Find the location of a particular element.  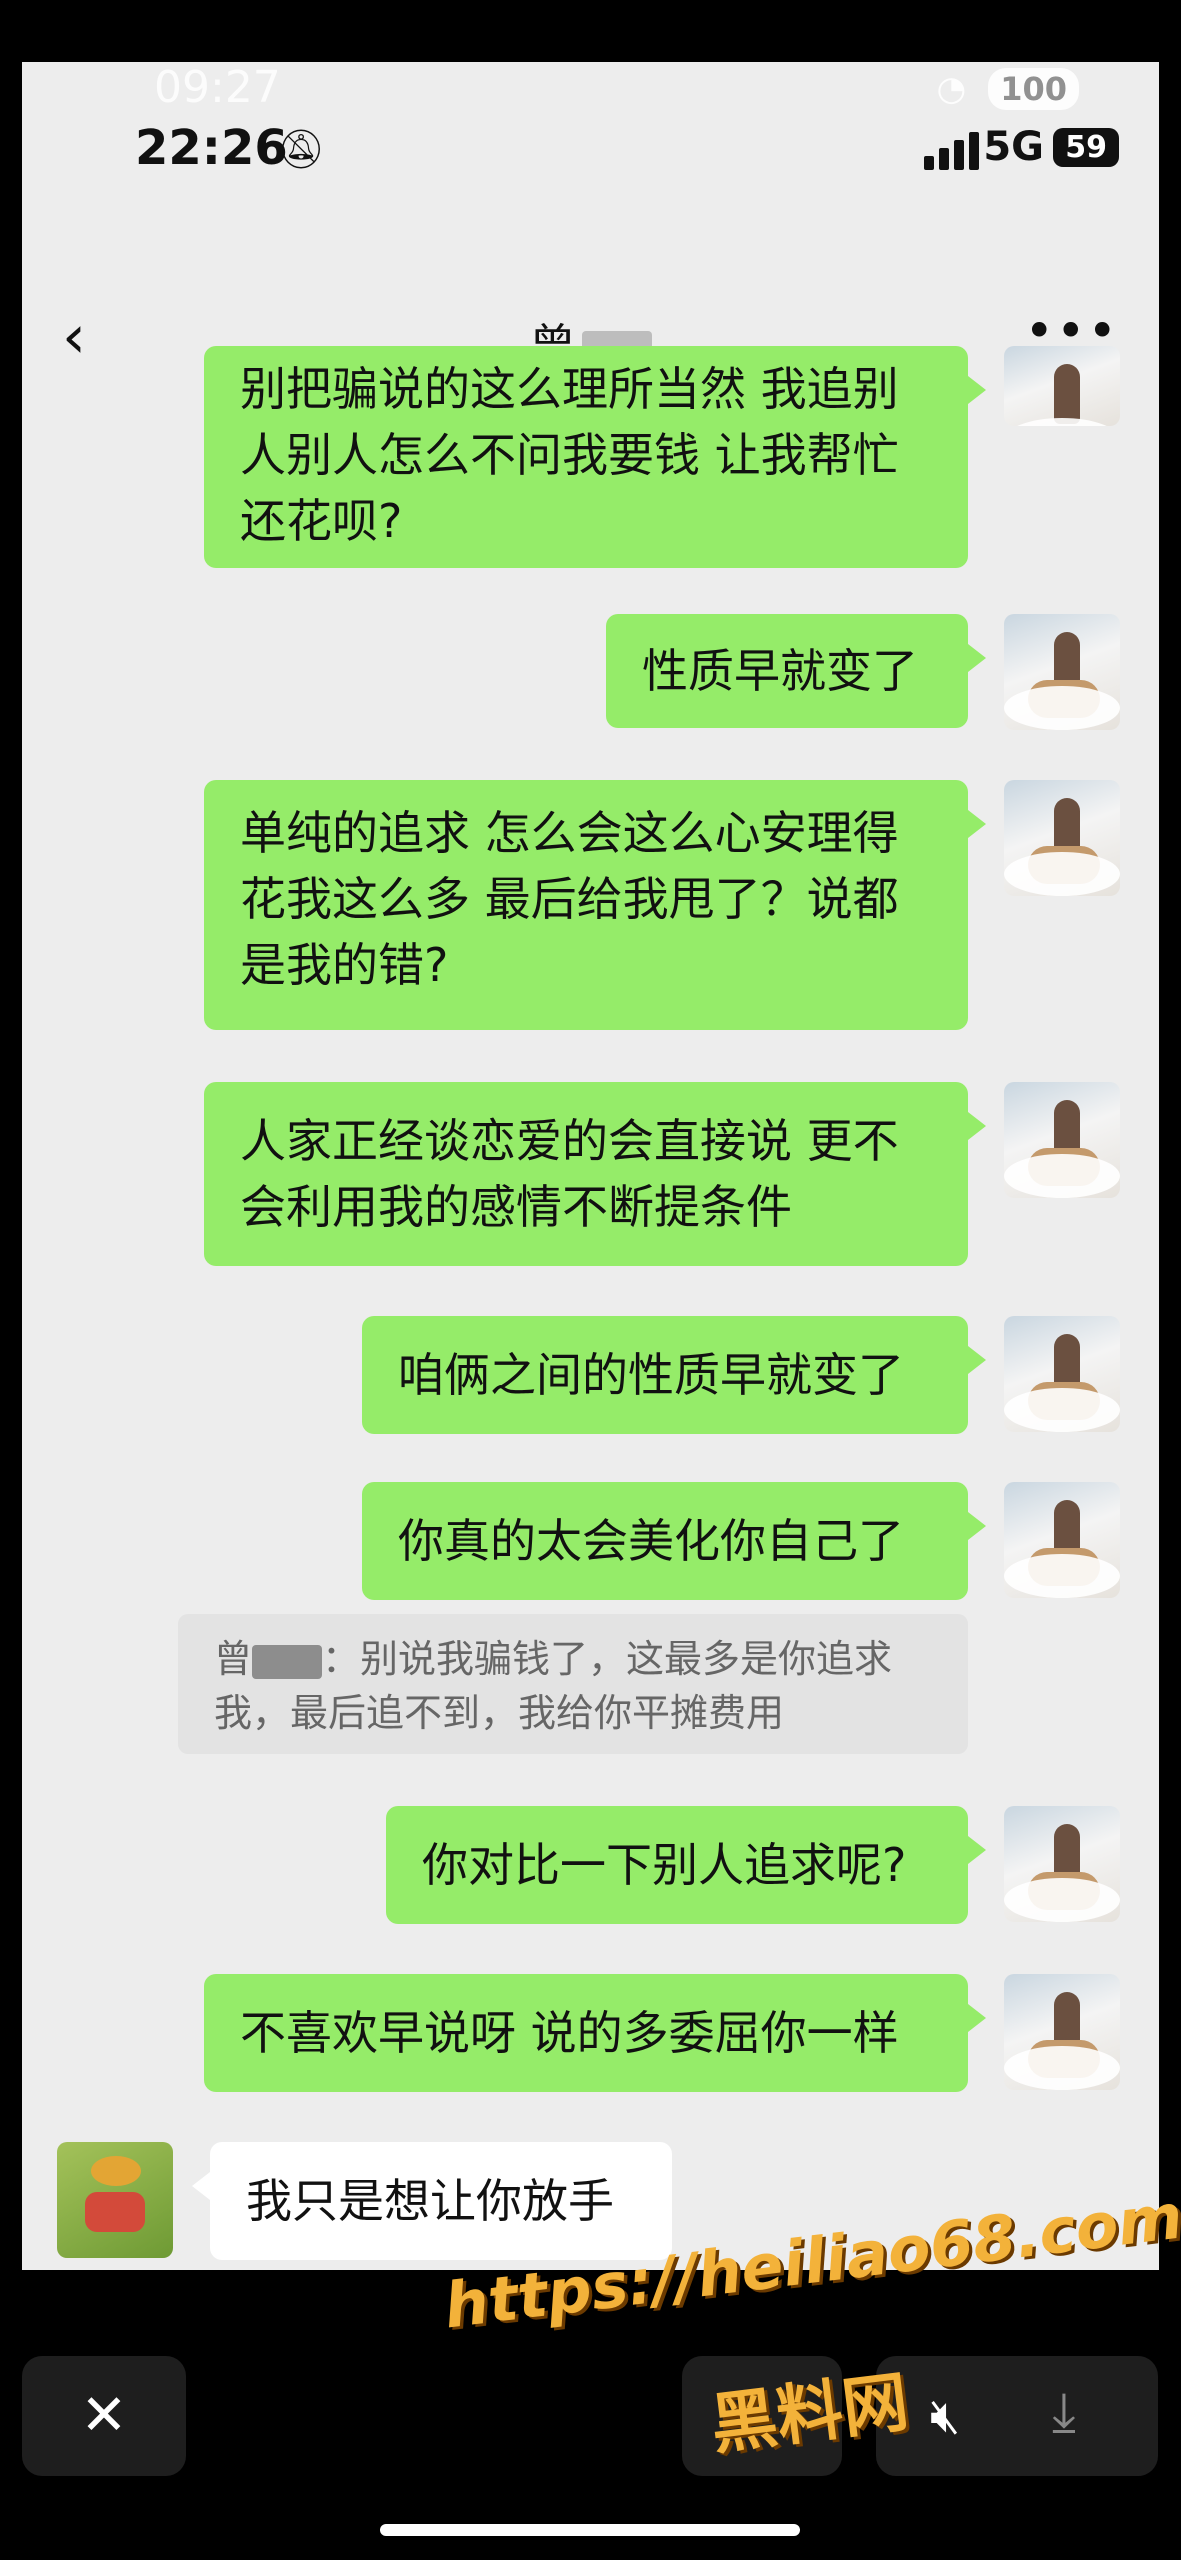

signal-icon is located at coordinates (951, 151).